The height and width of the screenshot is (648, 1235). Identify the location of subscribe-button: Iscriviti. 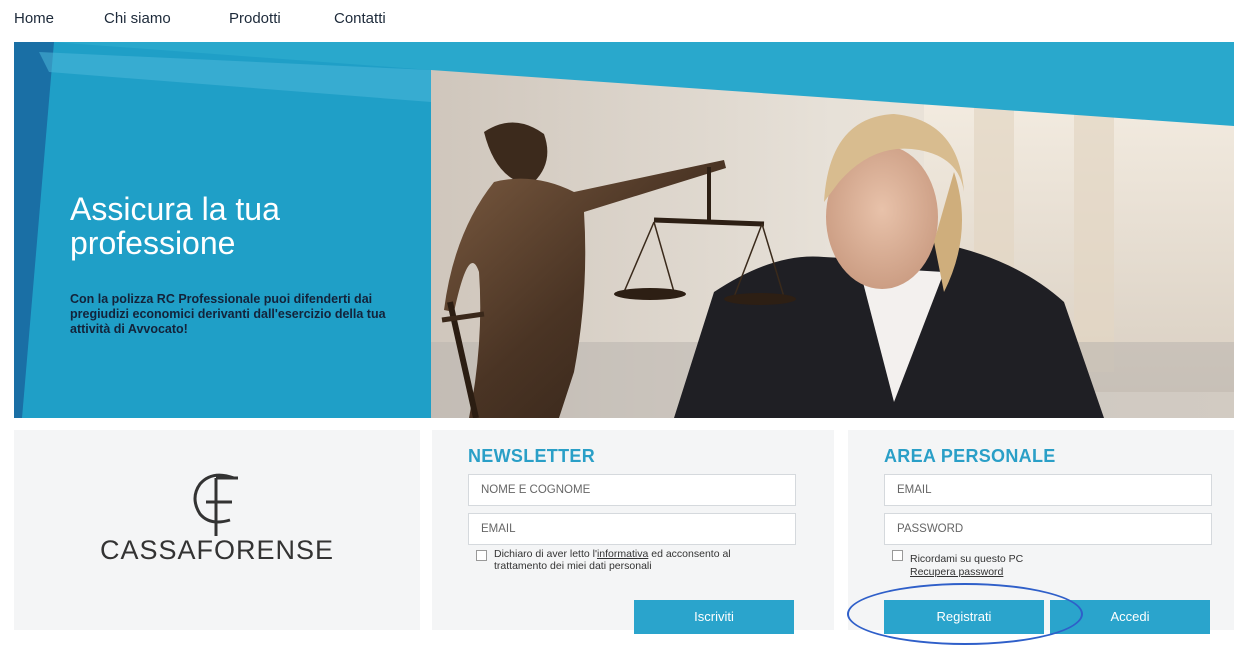
(714, 617).